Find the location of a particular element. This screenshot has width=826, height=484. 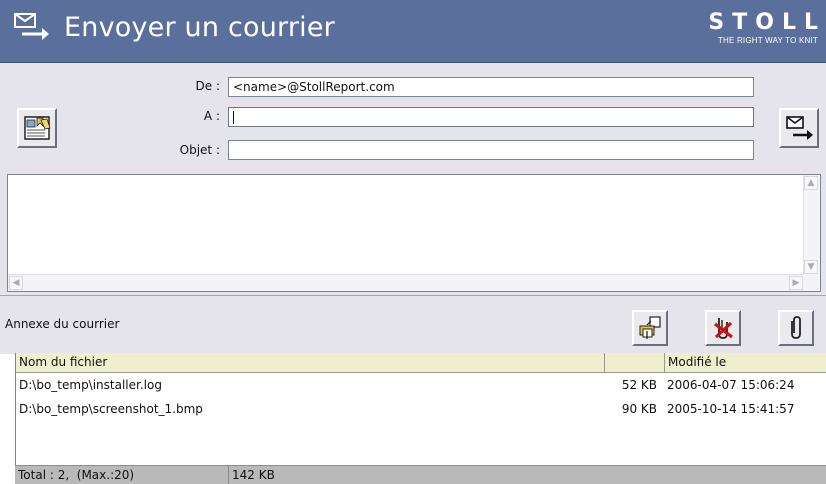

brand-tagline: THE RIGHT WAY TO KNIT is located at coordinates (767, 40).